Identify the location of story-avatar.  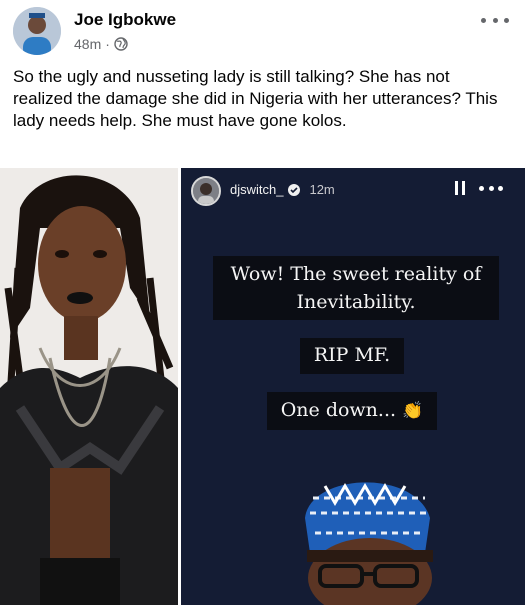
(206, 191).